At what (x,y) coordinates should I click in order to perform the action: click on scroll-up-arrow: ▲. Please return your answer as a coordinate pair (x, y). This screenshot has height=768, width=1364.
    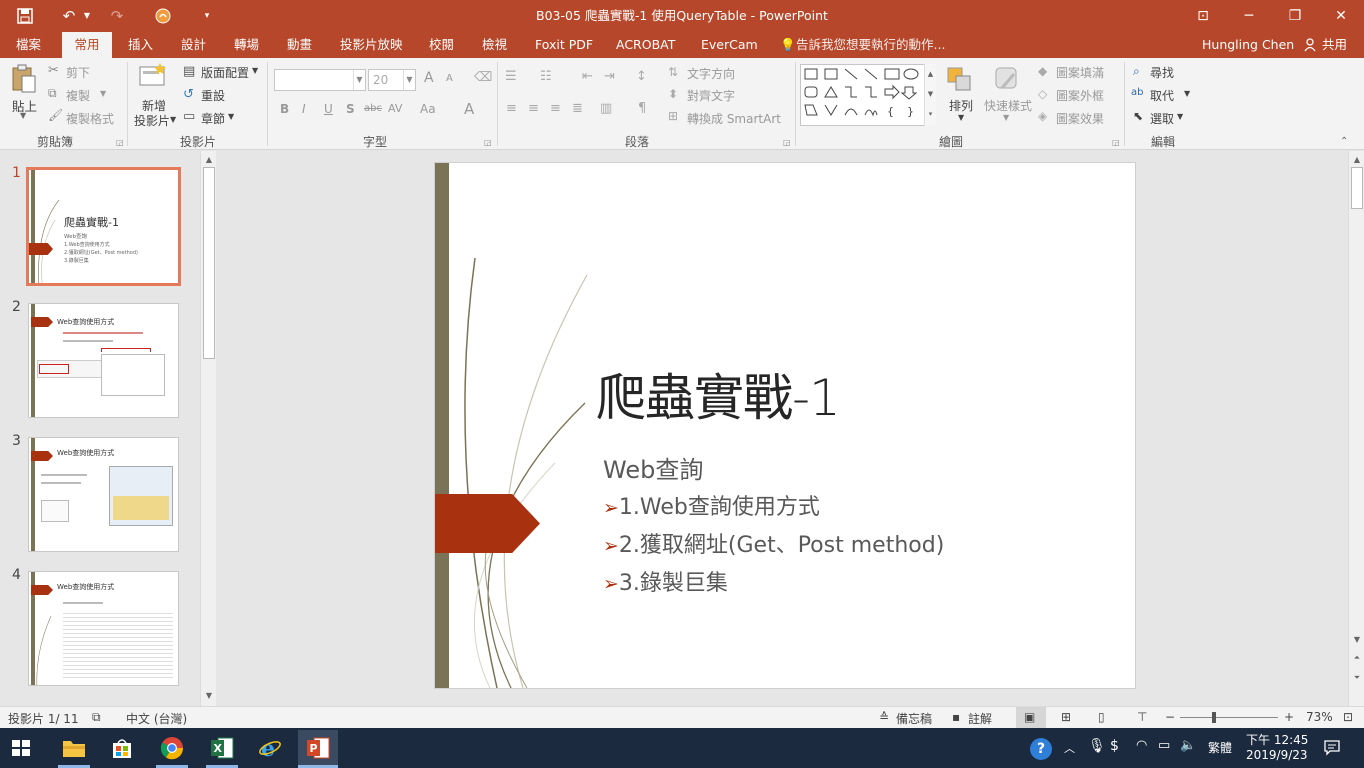
    Looking at the image, I should click on (1357, 160).